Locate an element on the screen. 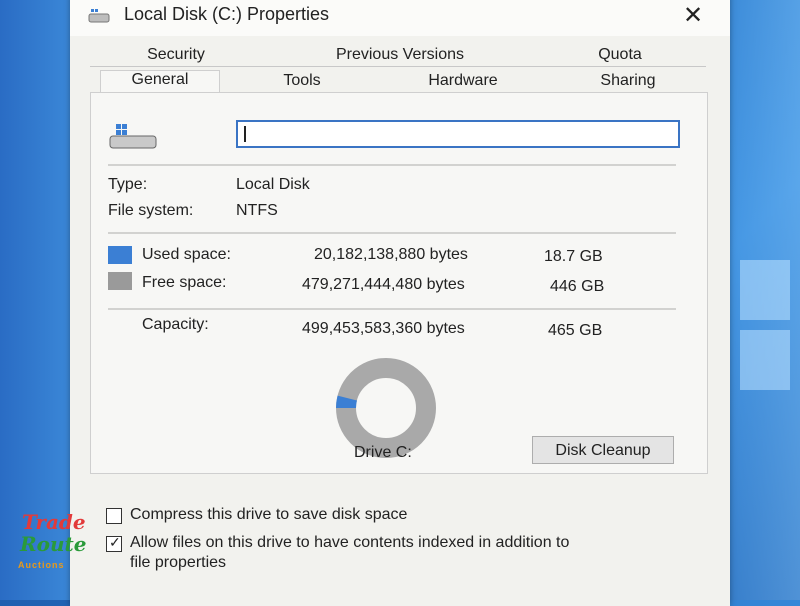 The width and height of the screenshot is (800, 606). checkmark-icon: ✓ is located at coordinates (115, 542).